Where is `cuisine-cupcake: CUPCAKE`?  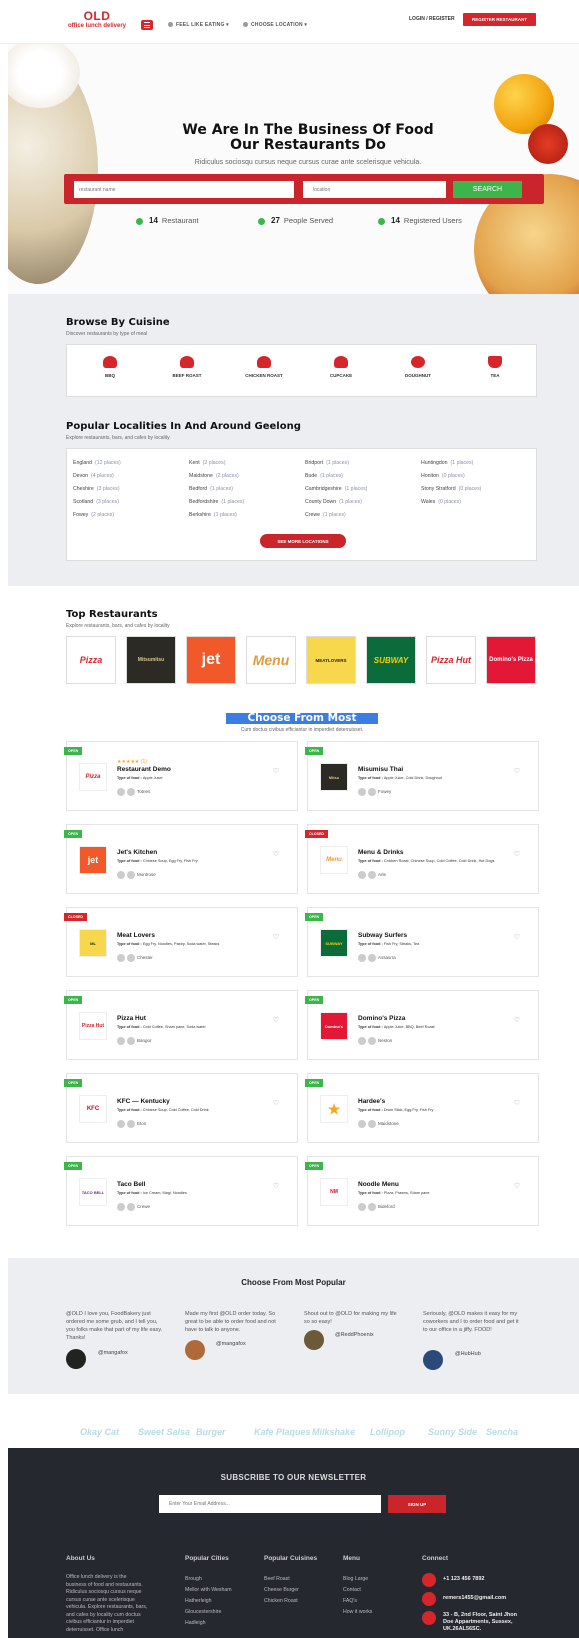 cuisine-cupcake: CUPCAKE is located at coordinates (341, 367).